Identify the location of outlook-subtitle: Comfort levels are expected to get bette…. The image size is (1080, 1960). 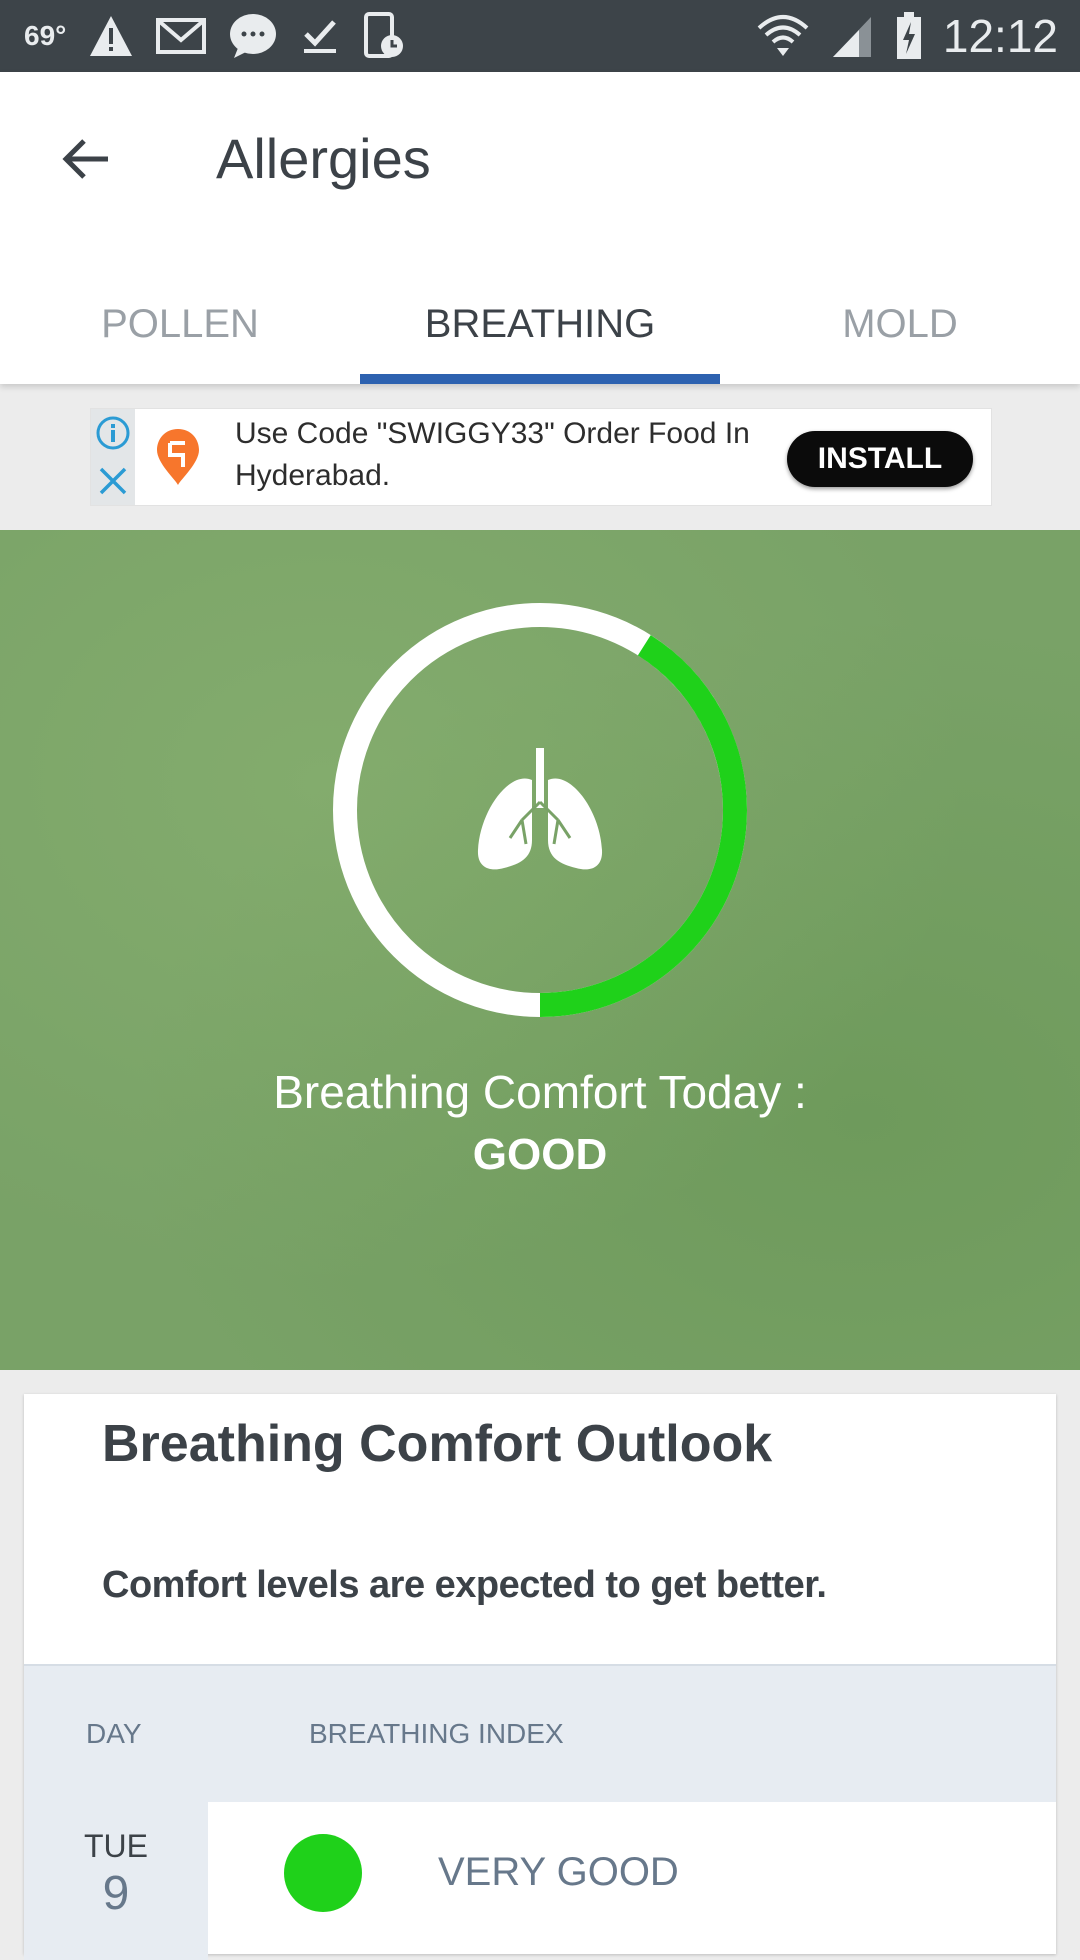
(464, 1585).